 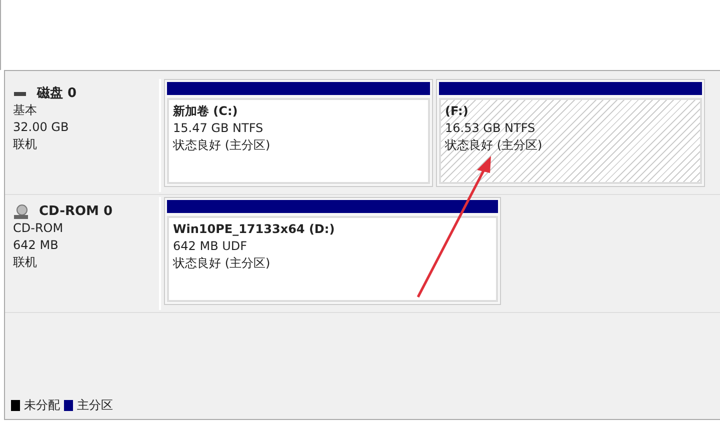 What do you see at coordinates (457, 111) in the screenshot?
I see `partition-label: (F:)` at bounding box center [457, 111].